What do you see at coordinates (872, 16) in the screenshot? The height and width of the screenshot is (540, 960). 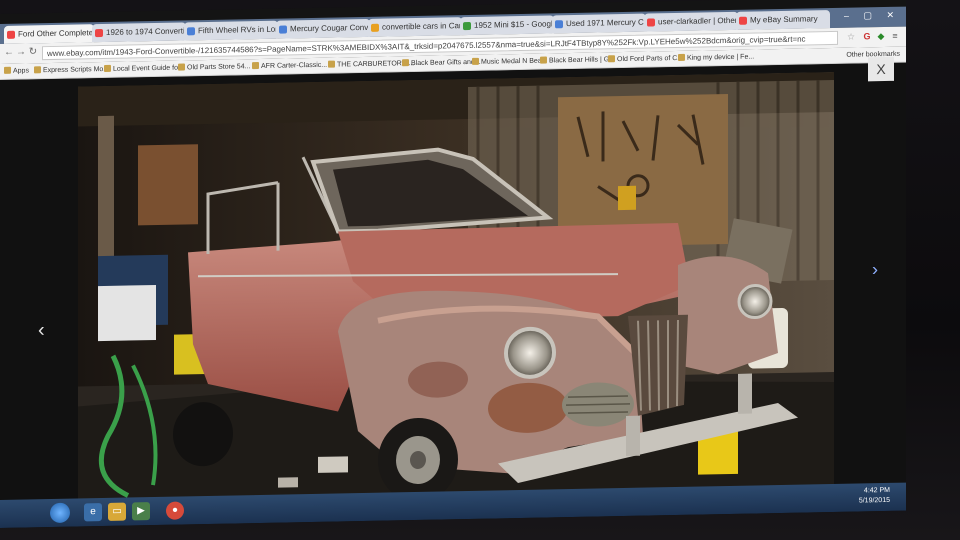 I see `window-controls: – ▢ ✕` at bounding box center [872, 16].